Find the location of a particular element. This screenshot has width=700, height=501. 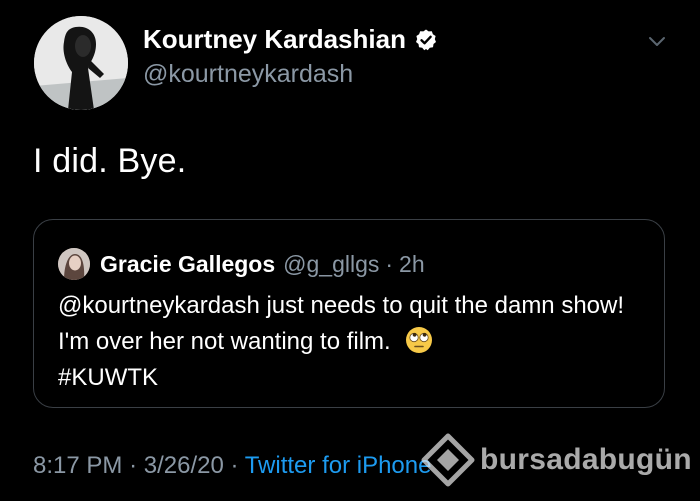

author-avatar is located at coordinates (81, 63).